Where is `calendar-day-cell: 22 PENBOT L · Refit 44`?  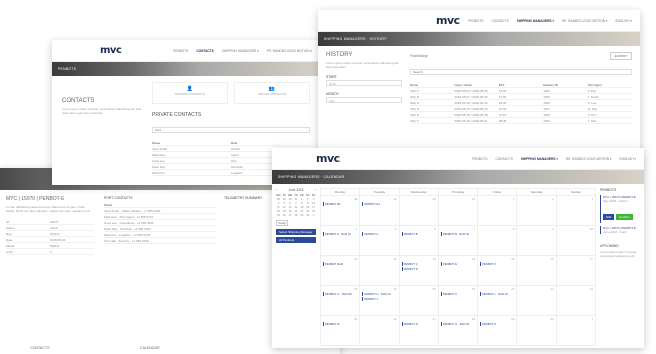
calendar-day-cell: 22 PENBOT L · Refit 44 is located at coordinates (498, 301).